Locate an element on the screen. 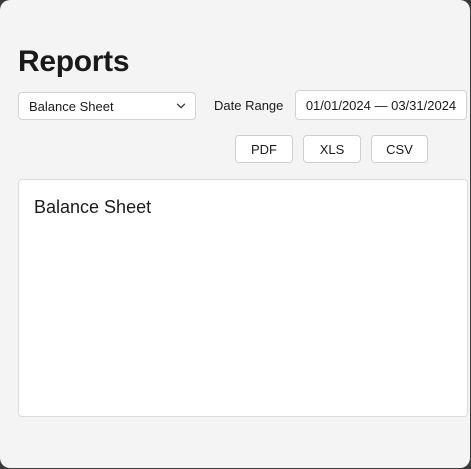 The image size is (471, 469). report-type-select: Balance Sheet is located at coordinates (107, 106).